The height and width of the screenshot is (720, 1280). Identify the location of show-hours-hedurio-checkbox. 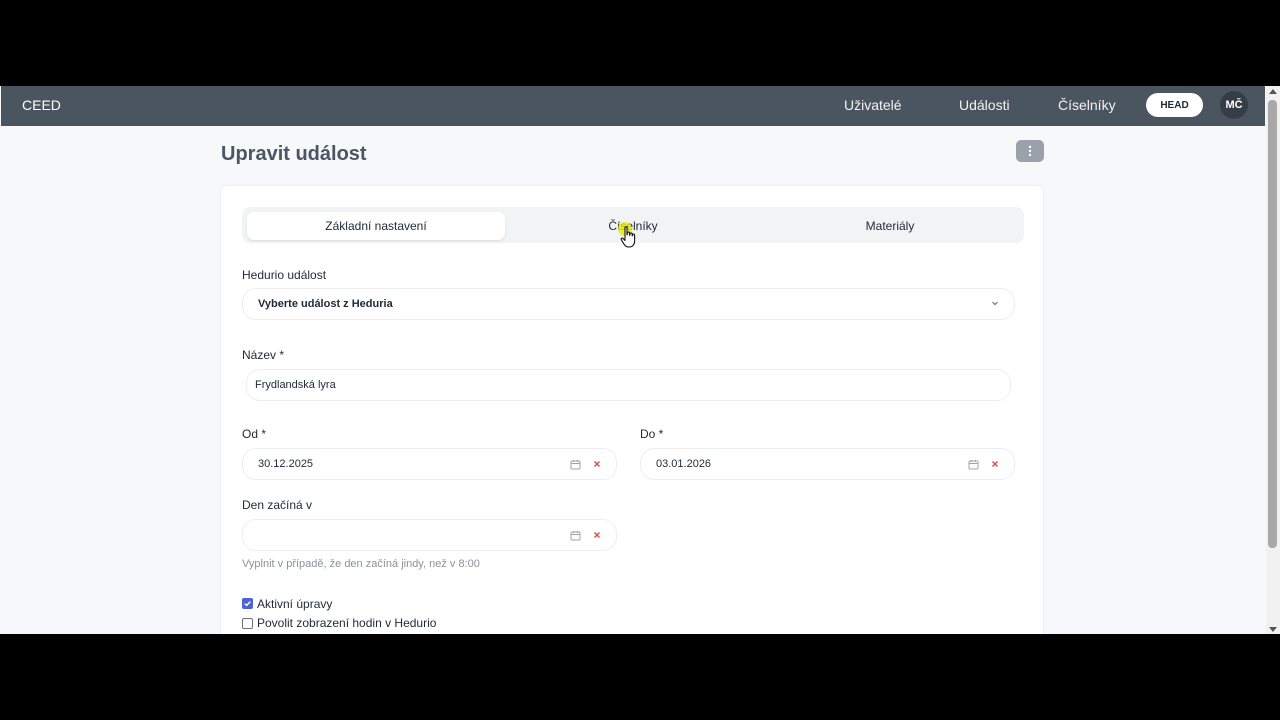
(247, 623).